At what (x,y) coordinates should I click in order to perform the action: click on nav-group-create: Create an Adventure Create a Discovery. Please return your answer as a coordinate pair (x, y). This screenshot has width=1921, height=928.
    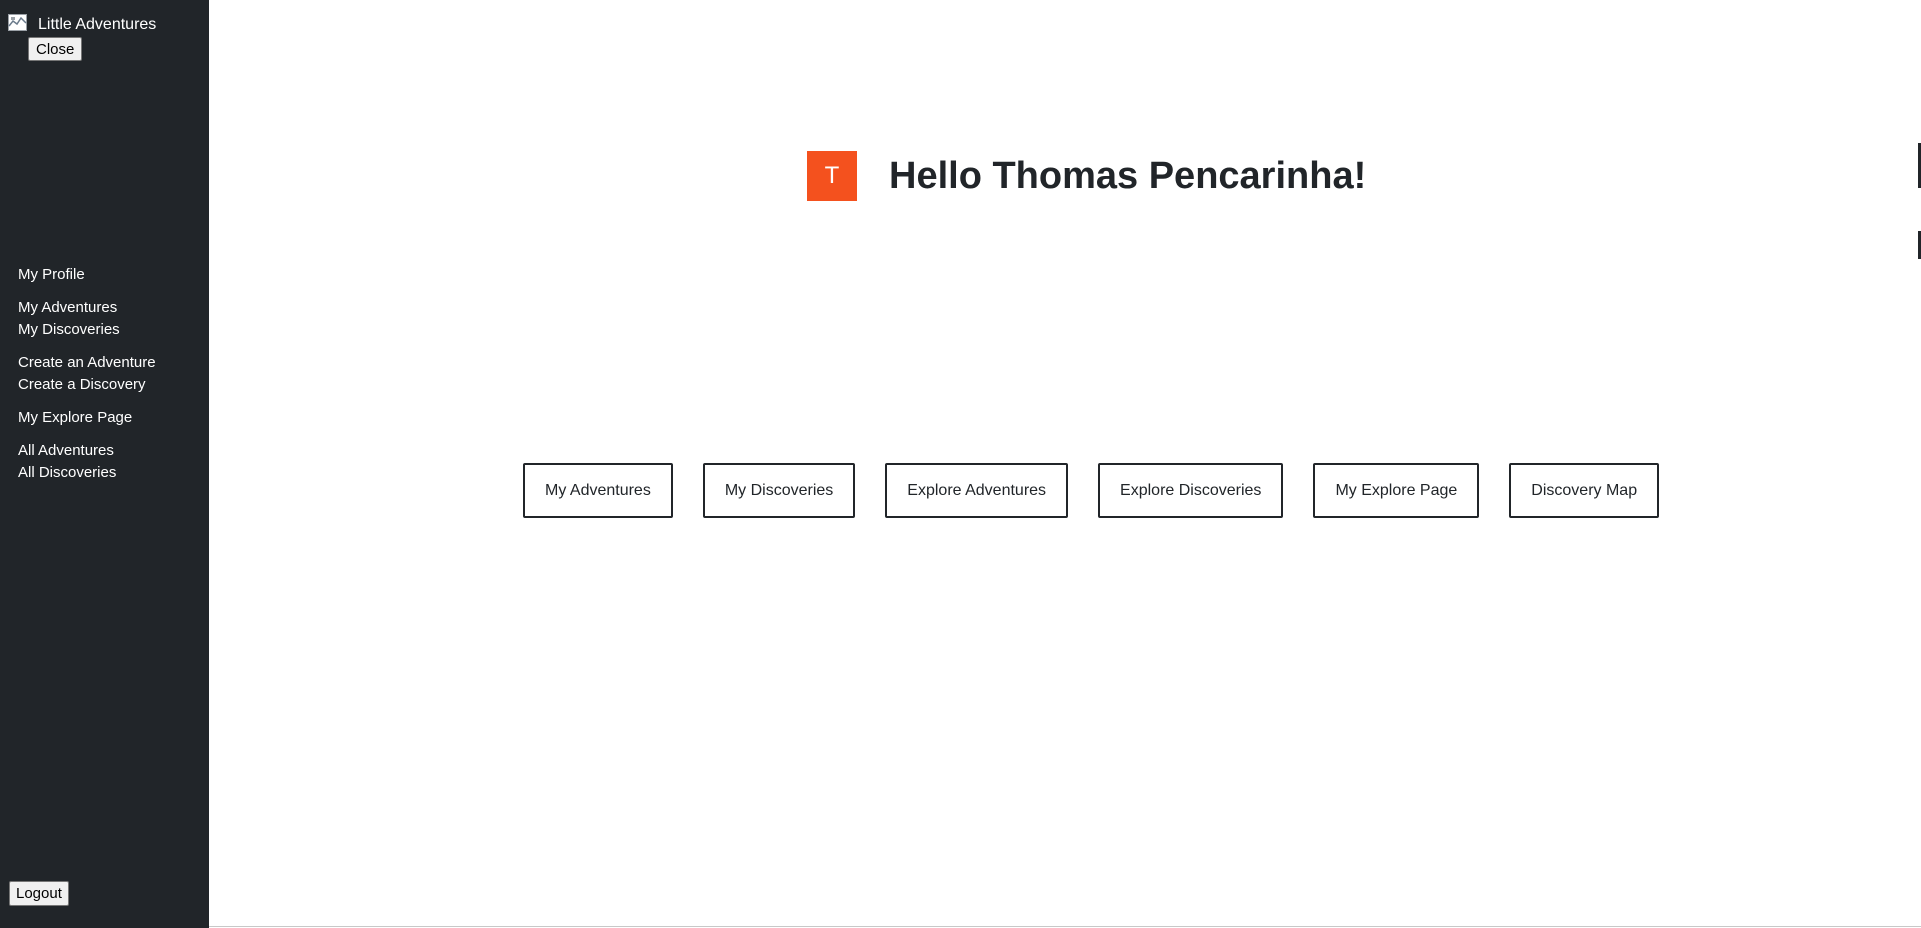
    Looking at the image, I should click on (87, 374).